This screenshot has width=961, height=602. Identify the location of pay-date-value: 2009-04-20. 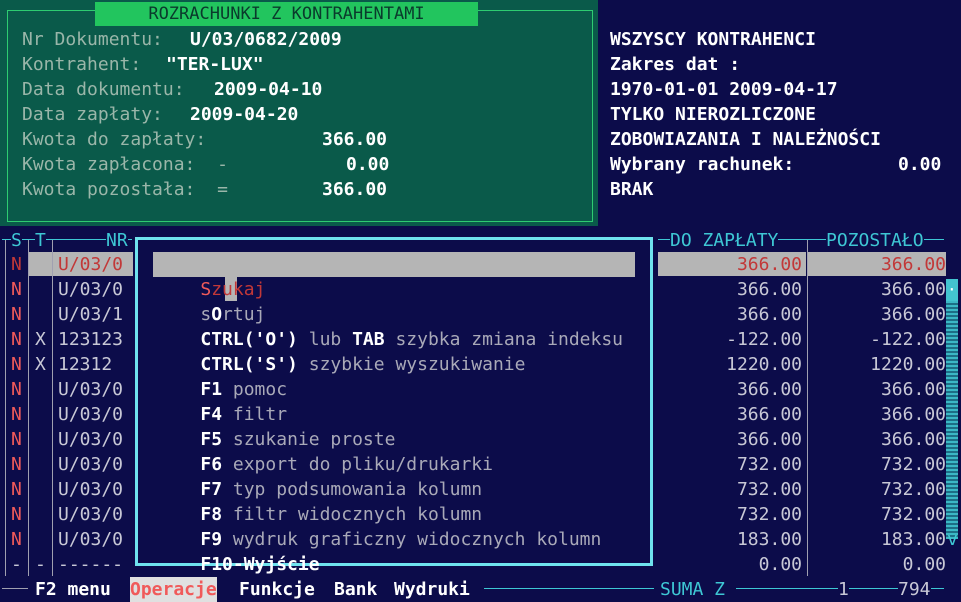
(244, 114).